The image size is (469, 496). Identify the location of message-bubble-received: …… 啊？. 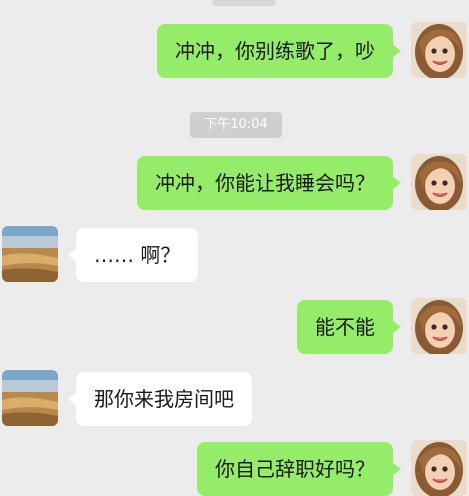
(133, 255).